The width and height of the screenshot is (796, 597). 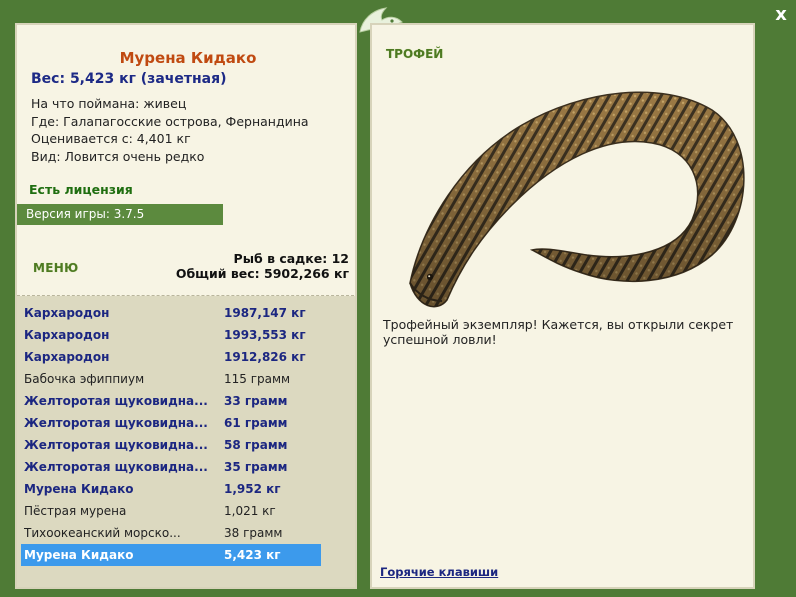 I want to click on keepnet-summary: Рыб в садке: 12 Общий вес: 5902,266 кг, so click(x=262, y=266).